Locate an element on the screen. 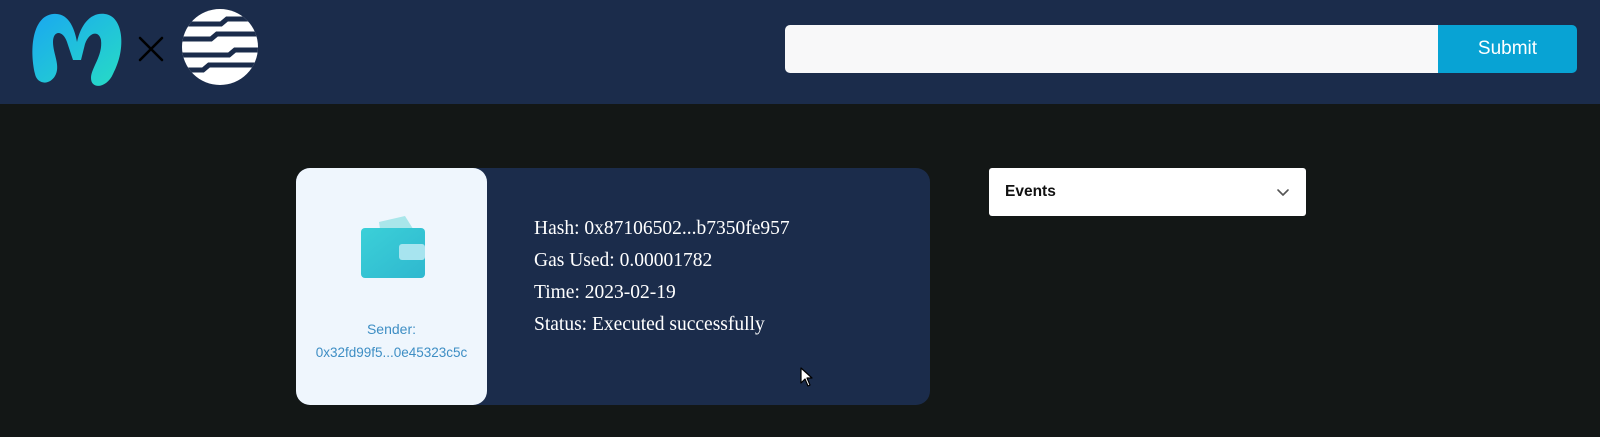 The width and height of the screenshot is (1600, 437). m-logo-icon is located at coordinates (77, 50).